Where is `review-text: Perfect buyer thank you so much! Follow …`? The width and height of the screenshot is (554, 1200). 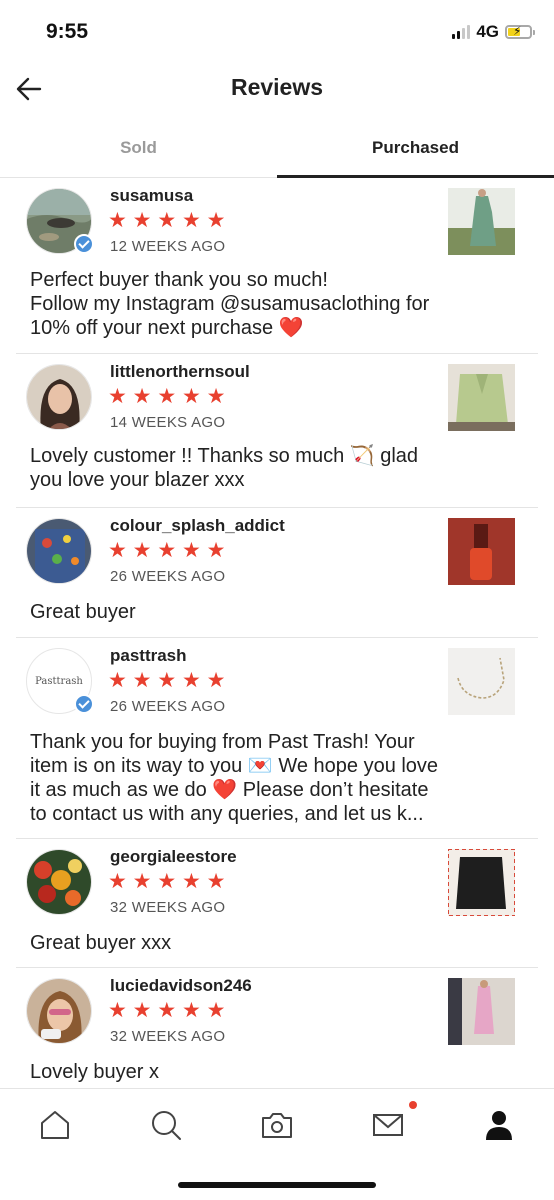 review-text: Perfect buyer thank you so much! Follow … is located at coordinates (230, 304).